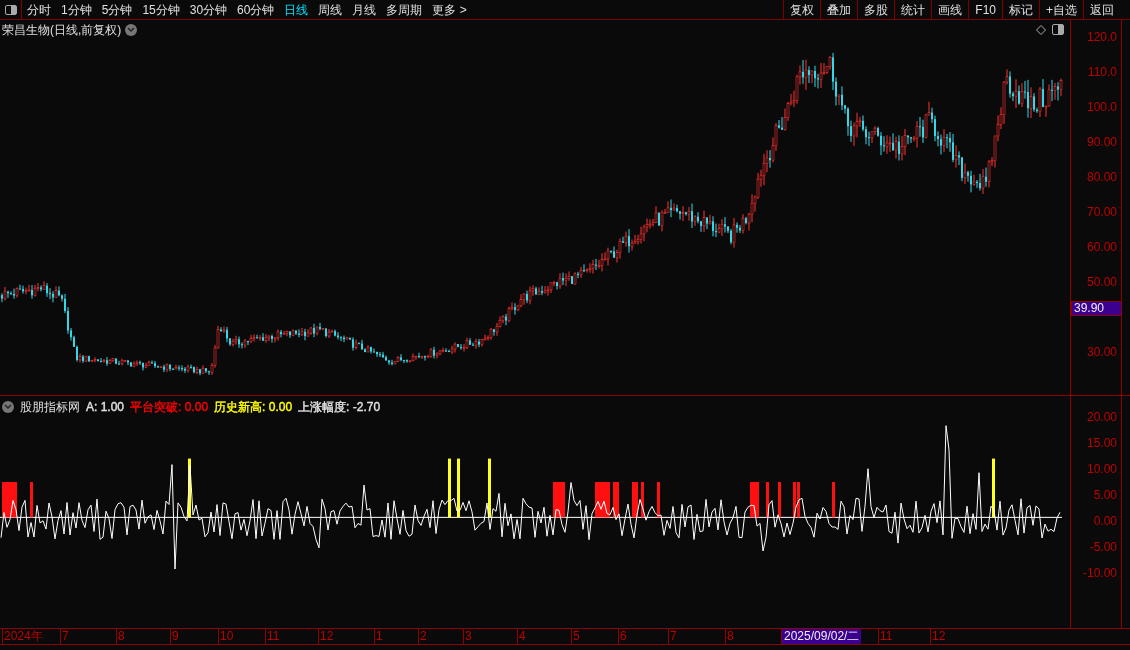 The width and height of the screenshot is (1130, 650). I want to click on indicator-axis-label: 5.00, so click(1105, 495).